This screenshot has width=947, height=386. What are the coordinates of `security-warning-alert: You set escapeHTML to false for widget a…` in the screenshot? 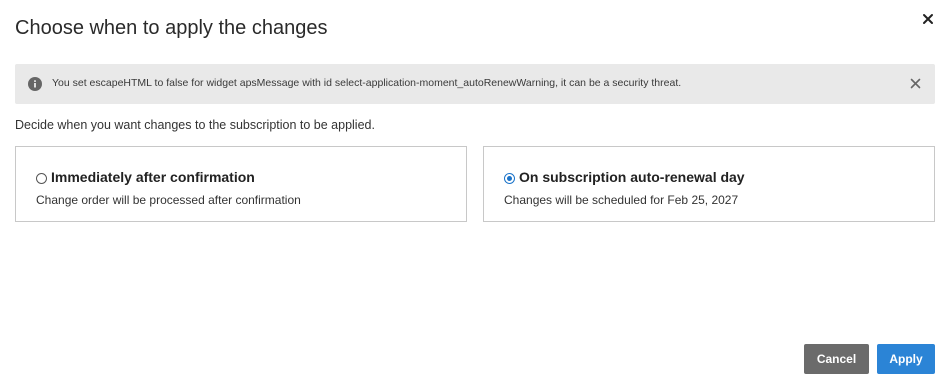 It's located at (475, 84).